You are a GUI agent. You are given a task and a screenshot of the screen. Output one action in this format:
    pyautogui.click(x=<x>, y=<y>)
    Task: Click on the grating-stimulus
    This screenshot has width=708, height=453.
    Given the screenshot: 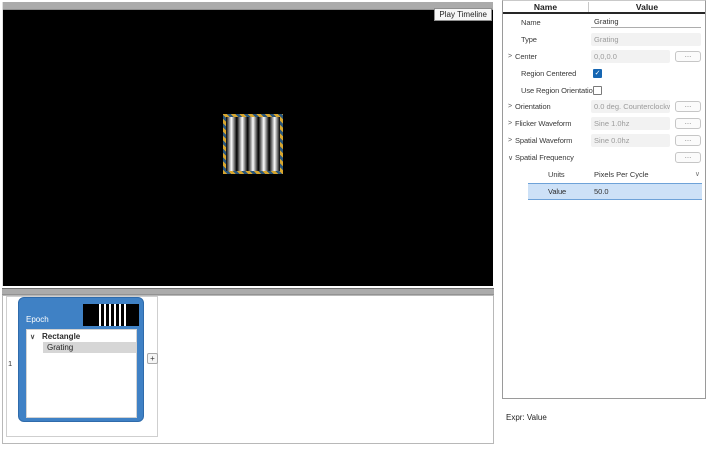 What is the action you would take?
    pyautogui.click(x=253, y=144)
    